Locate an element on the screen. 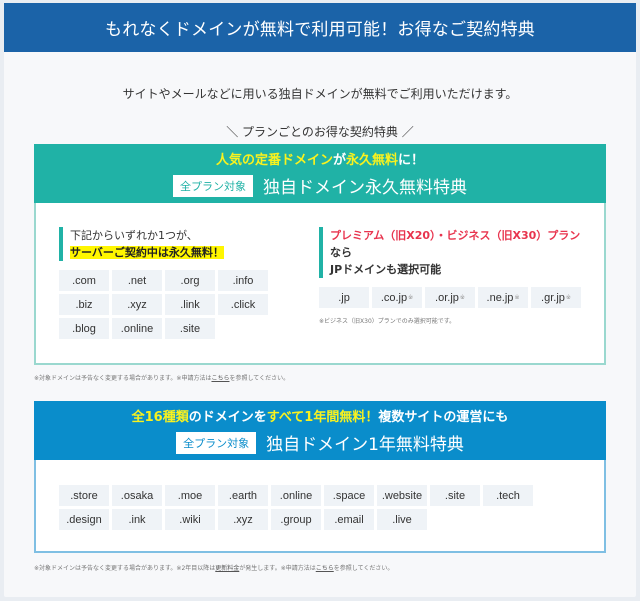  permanent-title-row: 全プラン対象 独自ドメイン永久無料特典 is located at coordinates (320, 185).